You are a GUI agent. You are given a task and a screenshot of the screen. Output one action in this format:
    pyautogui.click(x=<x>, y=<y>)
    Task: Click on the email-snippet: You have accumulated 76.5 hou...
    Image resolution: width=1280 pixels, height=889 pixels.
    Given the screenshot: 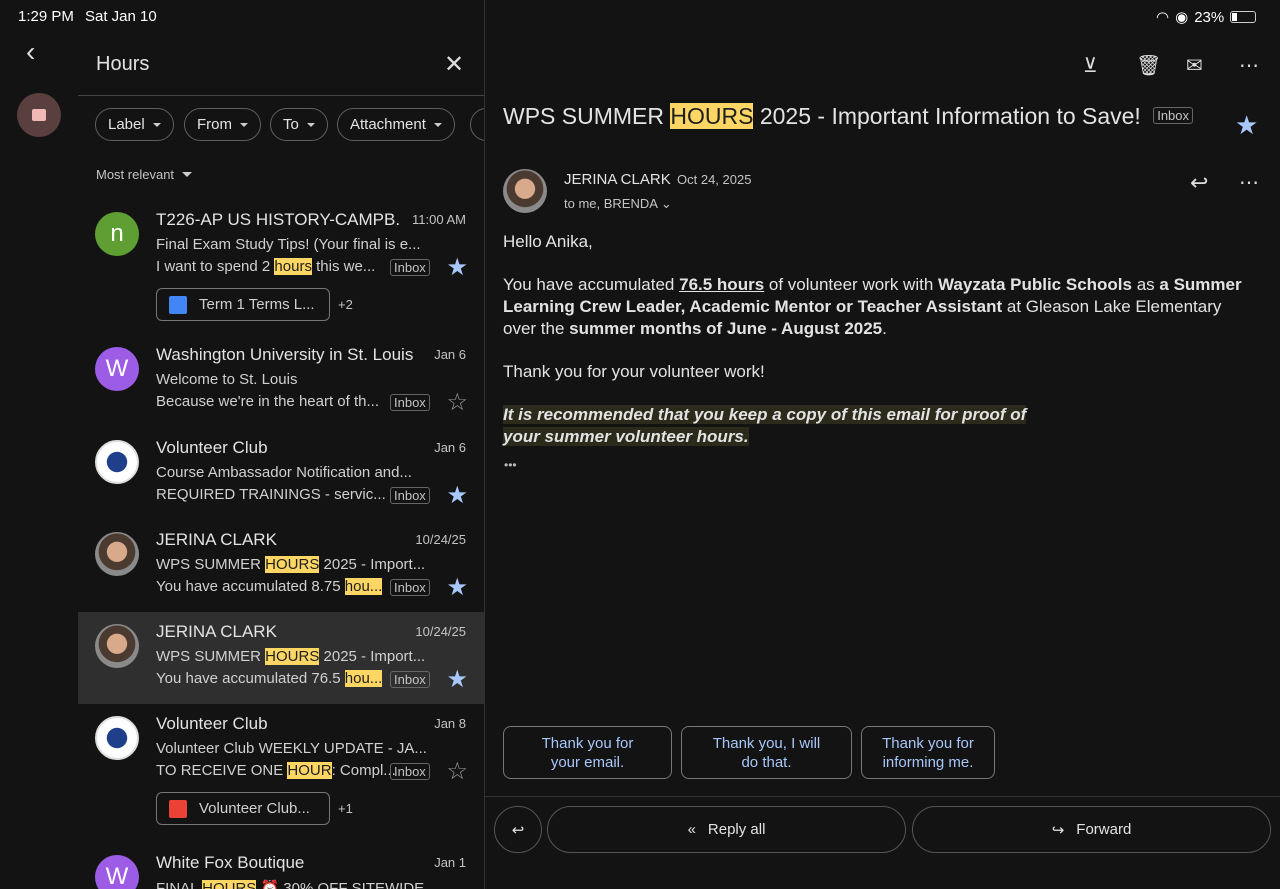 What is the action you would take?
    pyautogui.click(x=269, y=678)
    